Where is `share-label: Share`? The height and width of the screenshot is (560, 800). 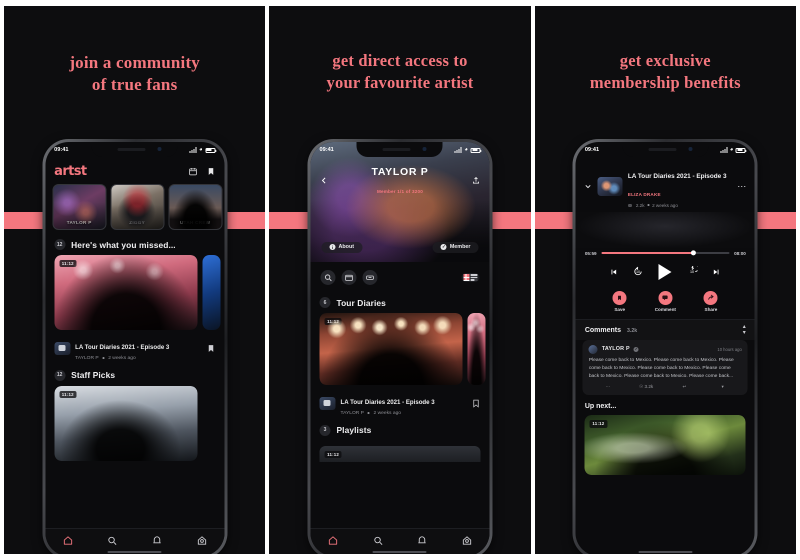
share-label: Share is located at coordinates (711, 310).